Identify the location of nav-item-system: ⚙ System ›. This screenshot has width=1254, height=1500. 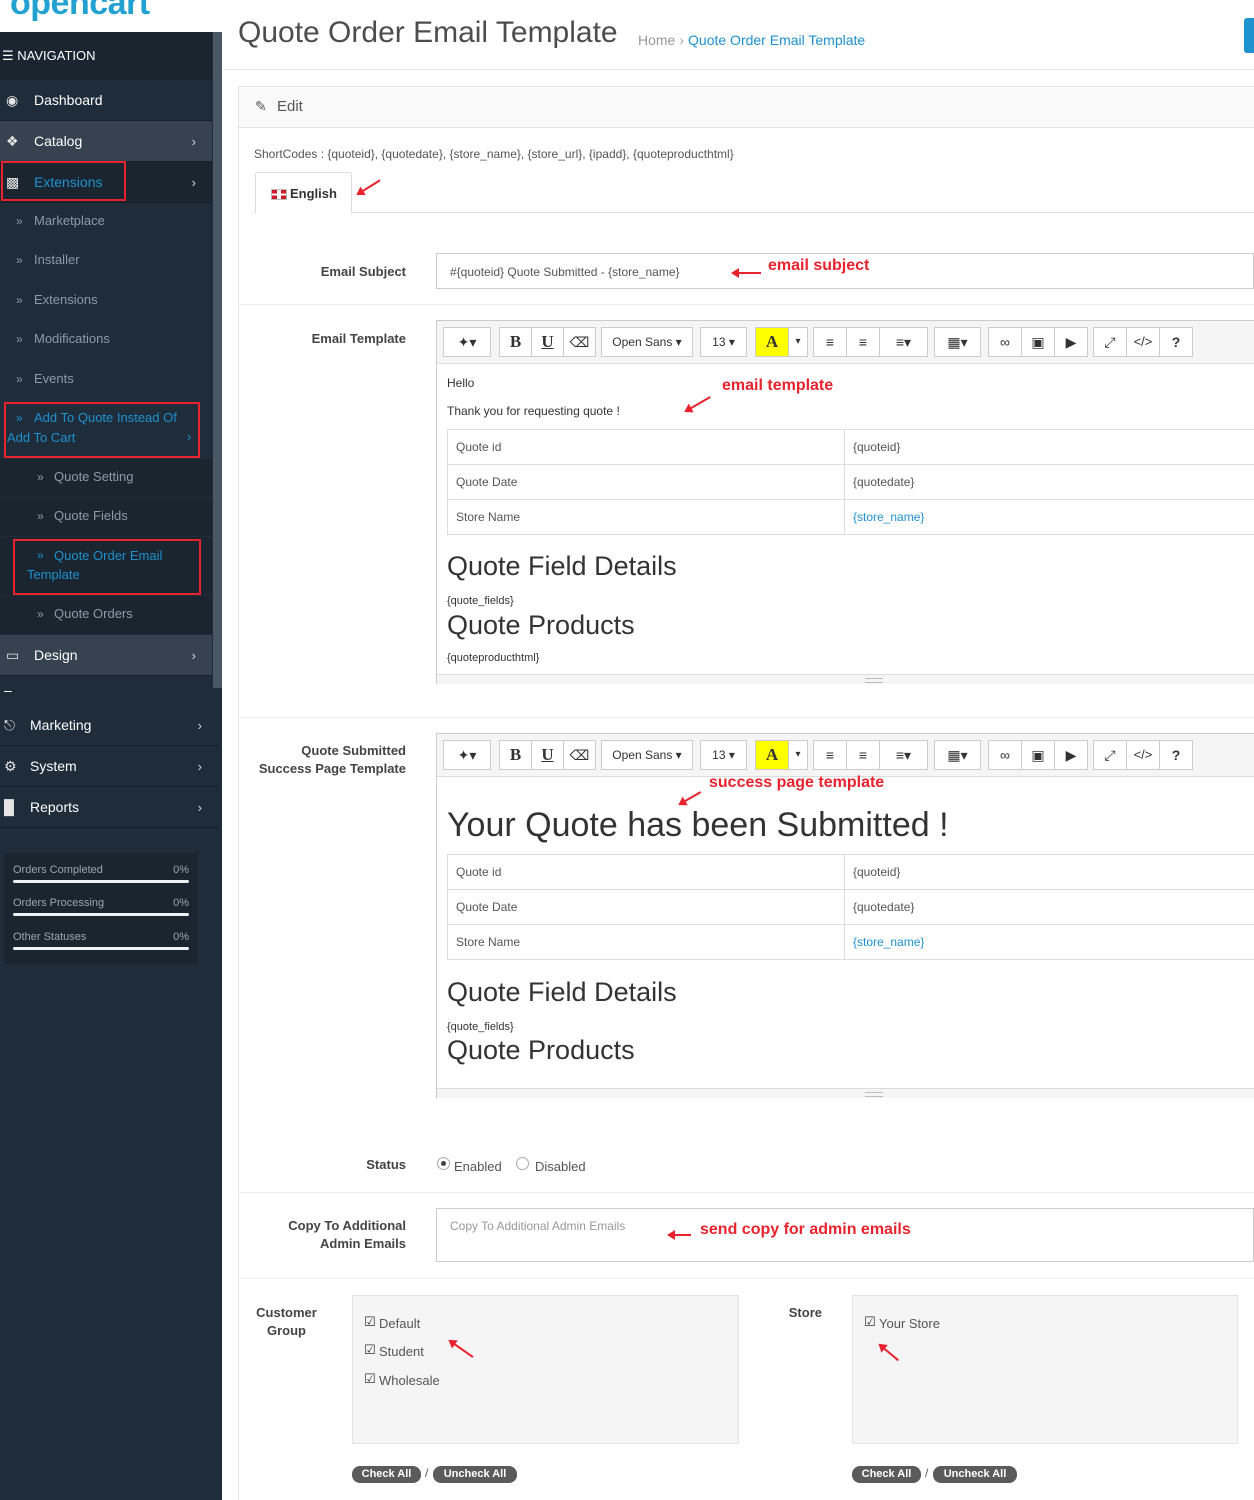
(109, 766).